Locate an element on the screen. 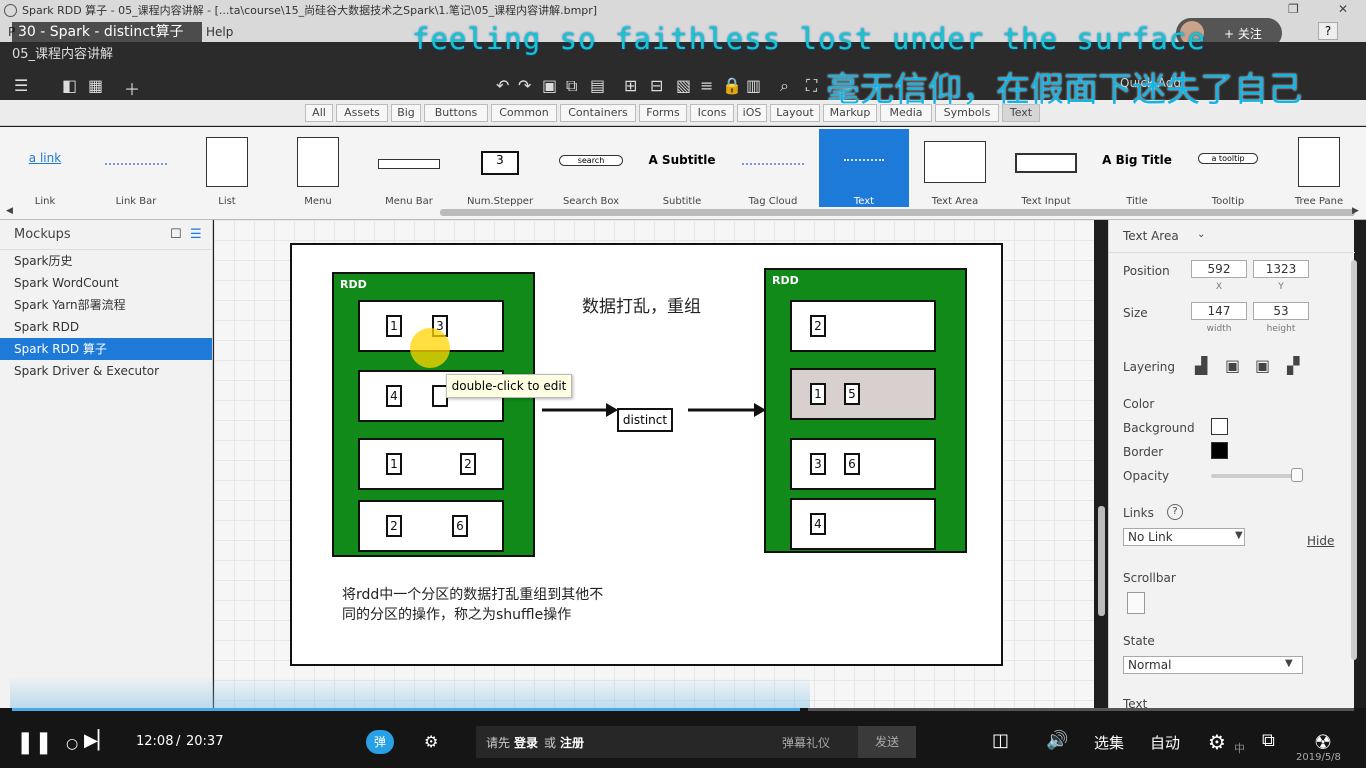  list-view-icon: ☰ is located at coordinates (196, 235).